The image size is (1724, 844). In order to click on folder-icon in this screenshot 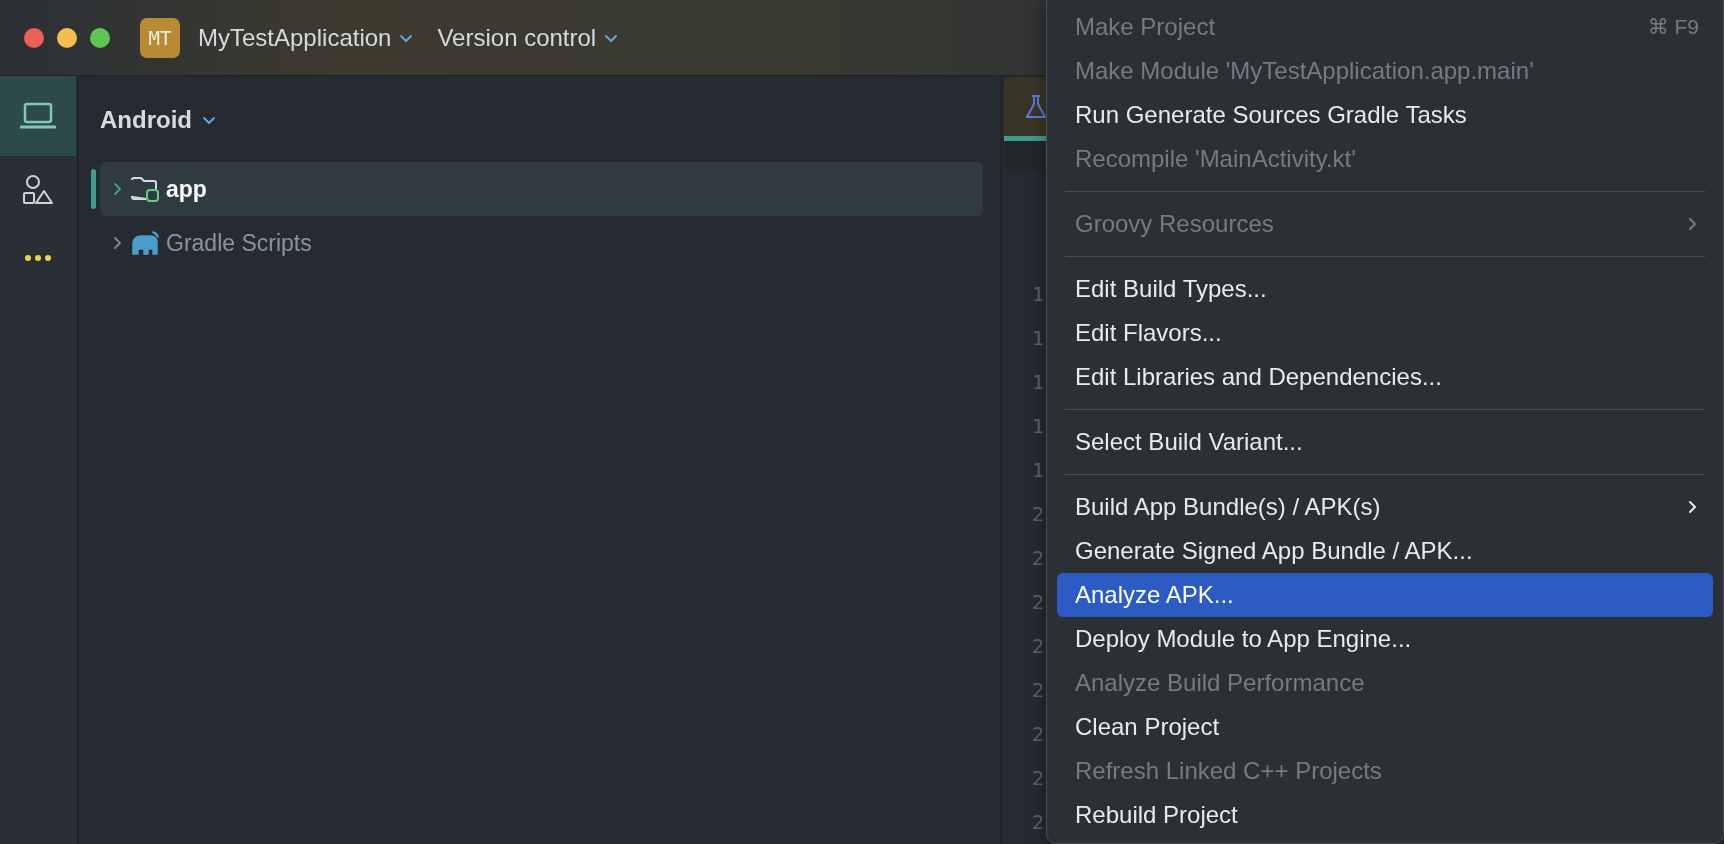, I will do `click(145, 189)`.